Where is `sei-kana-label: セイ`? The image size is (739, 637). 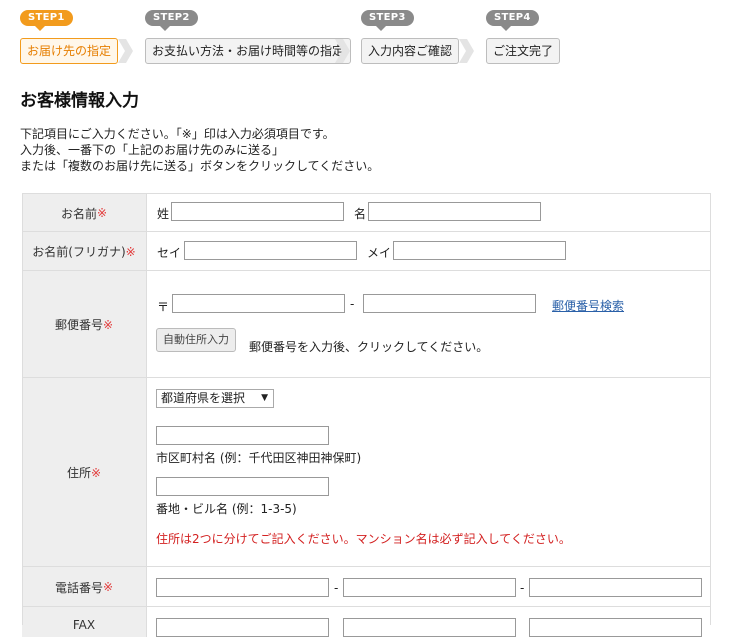
sei-kana-label: セイ is located at coordinates (169, 253).